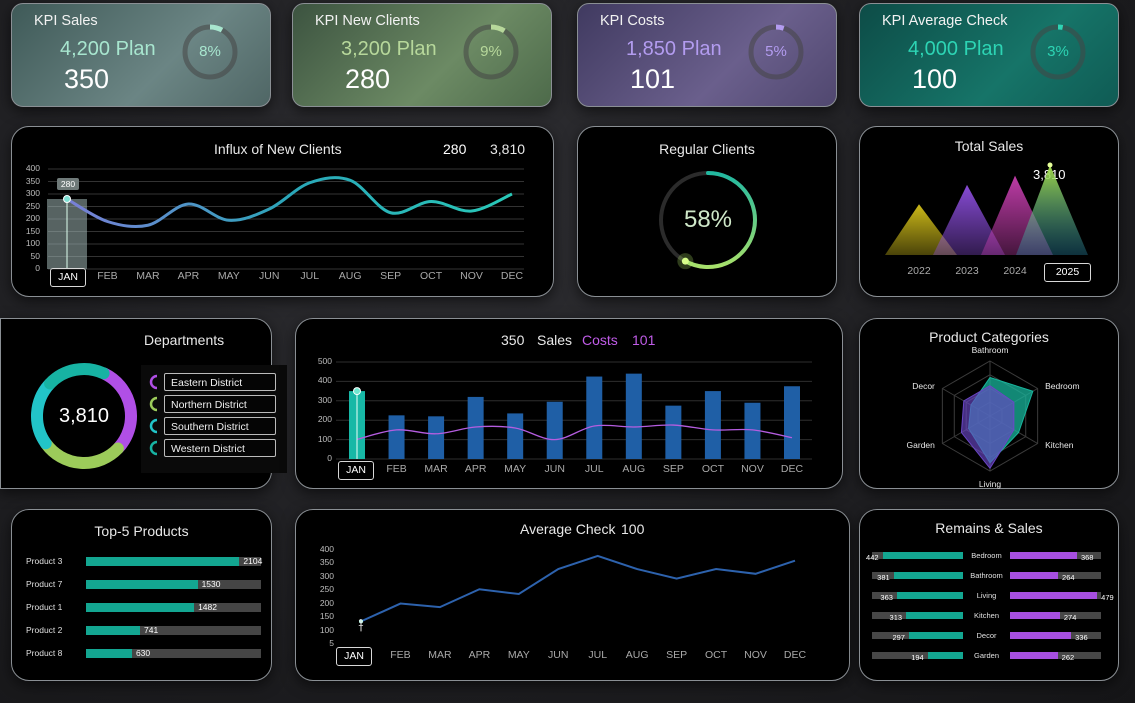  Describe the element at coordinates (211, 584) in the screenshot. I see `product-value: 1530` at that location.